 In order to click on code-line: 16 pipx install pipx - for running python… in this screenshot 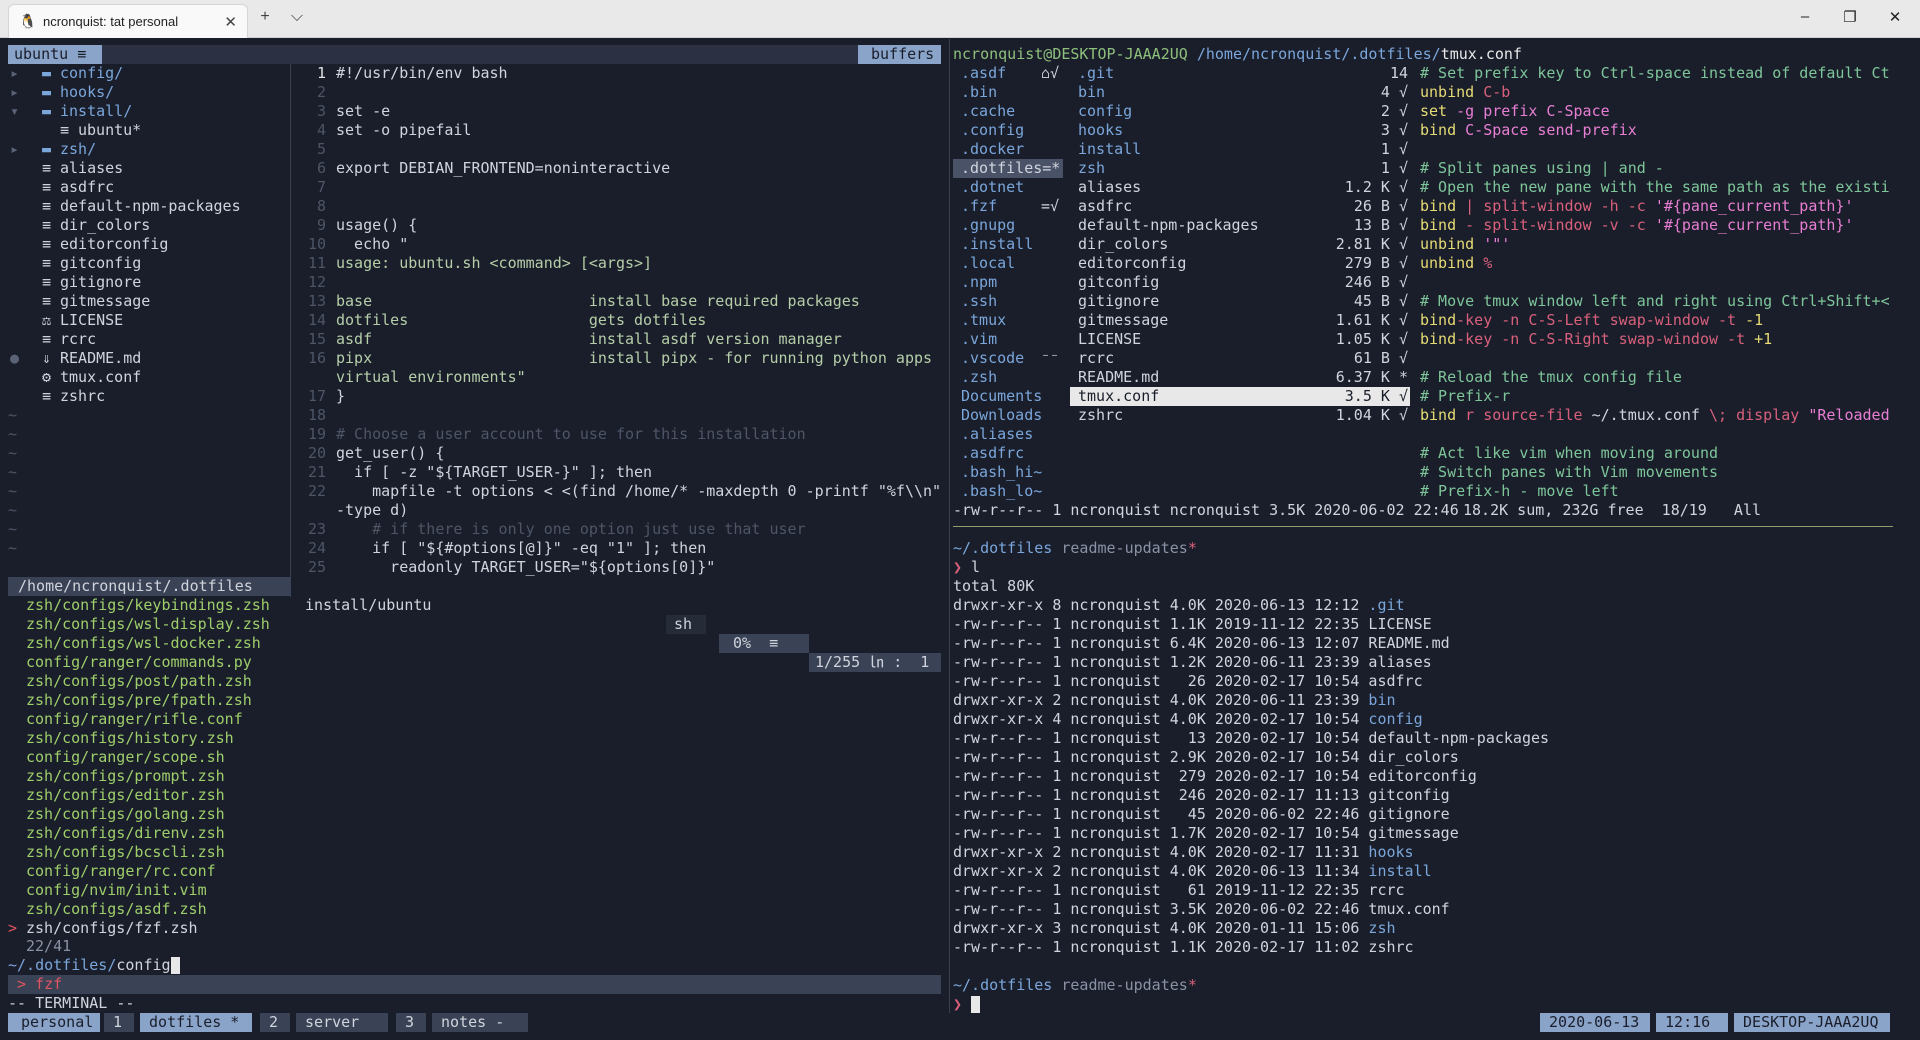, I will do `click(618, 358)`.